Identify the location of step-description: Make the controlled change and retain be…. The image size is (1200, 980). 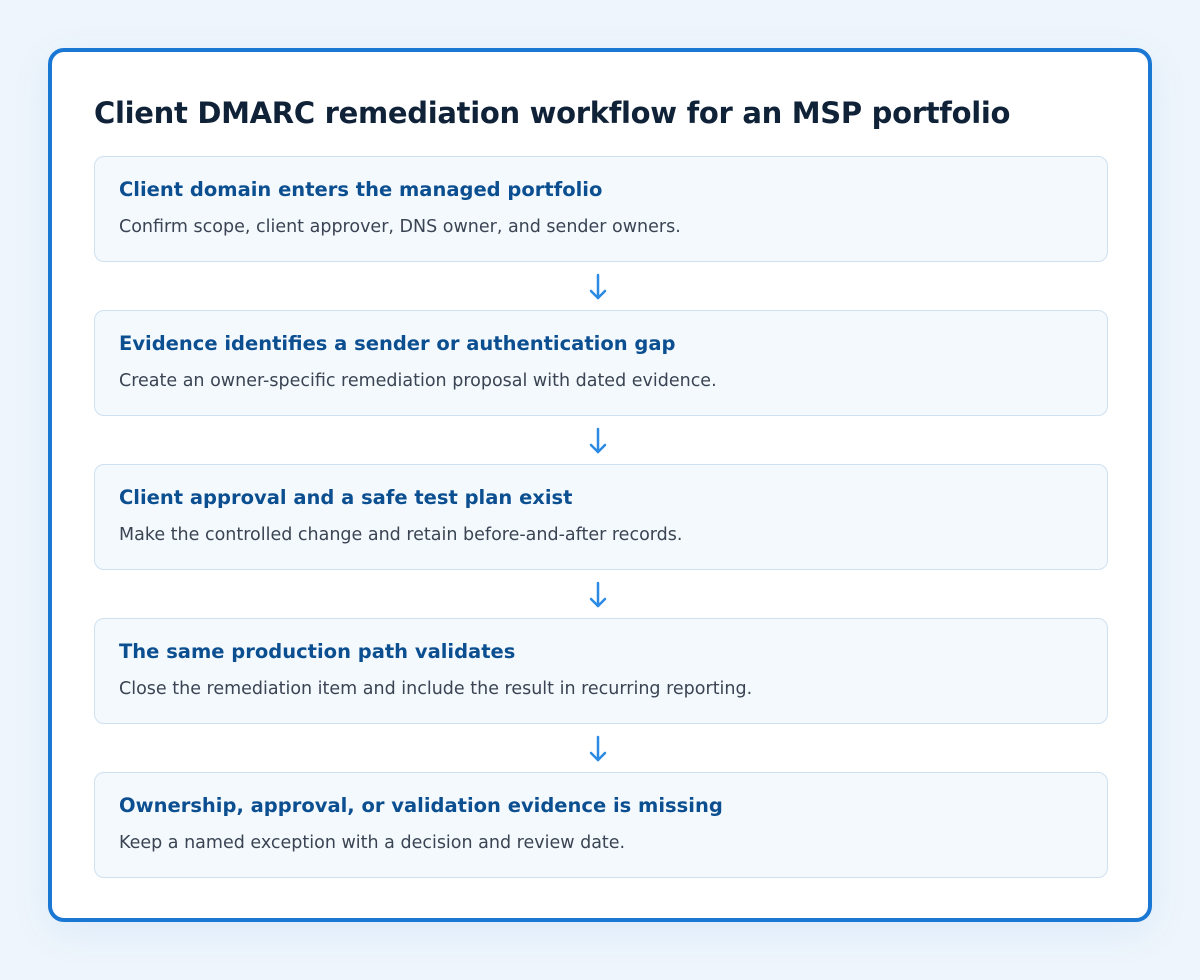
(401, 535).